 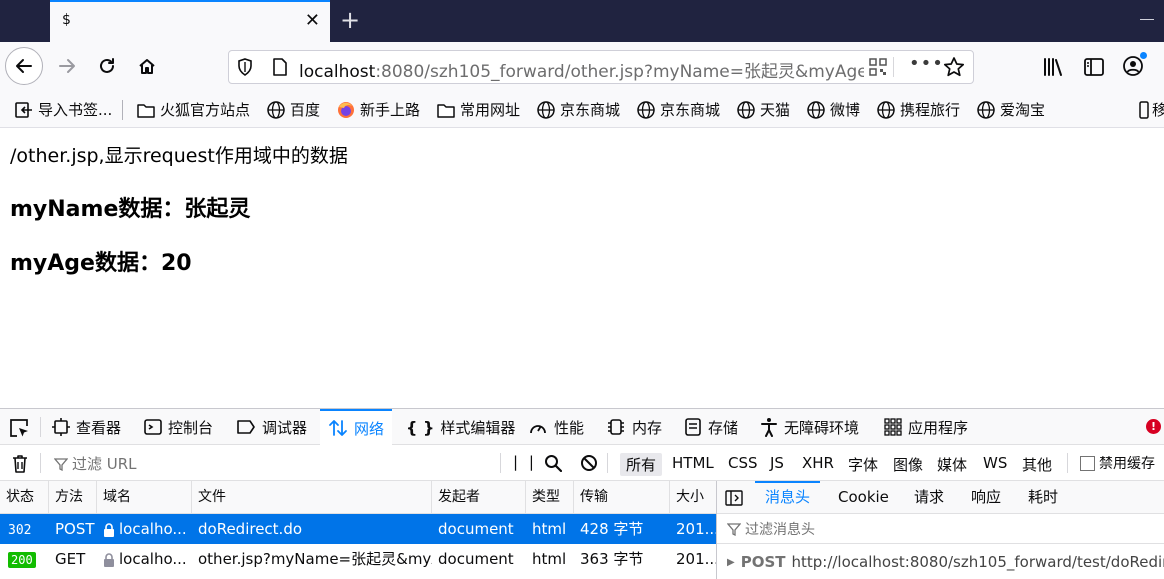 What do you see at coordinates (476, 559) in the screenshot?
I see `request-initiator: document` at bounding box center [476, 559].